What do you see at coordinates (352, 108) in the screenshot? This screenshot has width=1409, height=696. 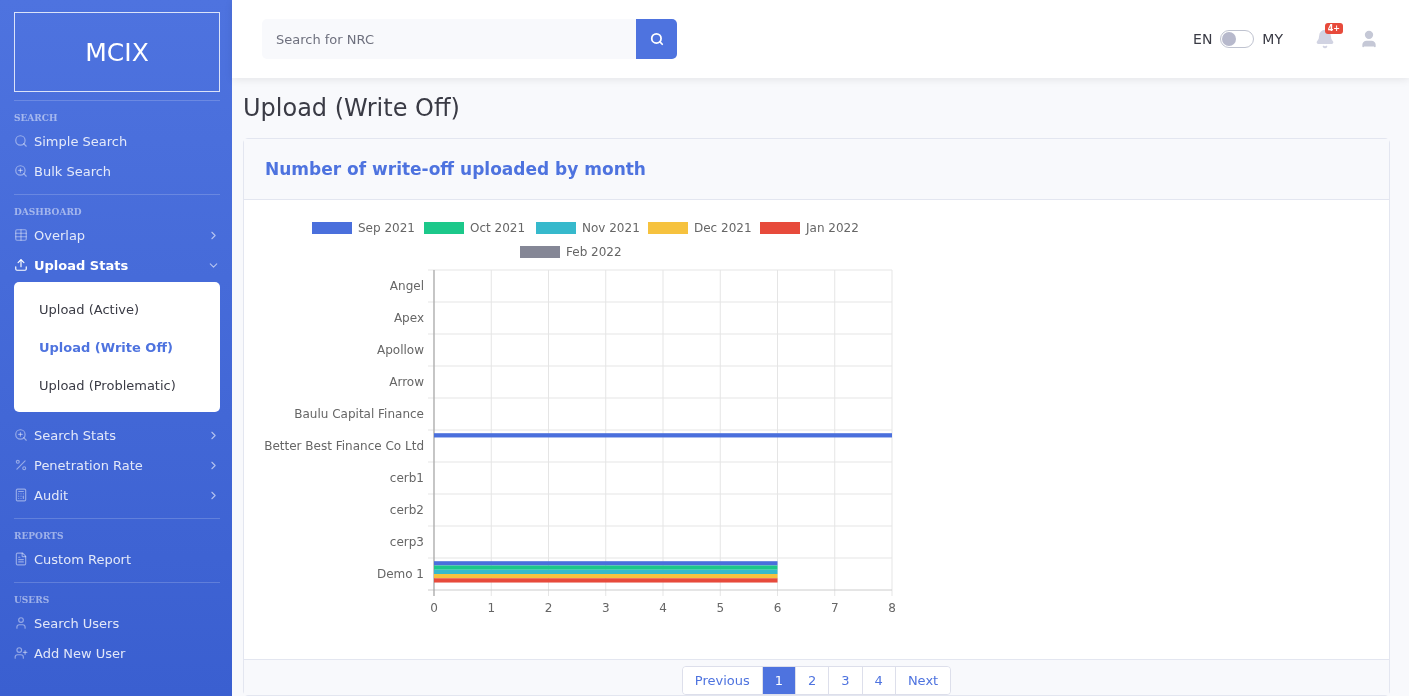 I see `page-title: Upload (Write Off)` at bounding box center [352, 108].